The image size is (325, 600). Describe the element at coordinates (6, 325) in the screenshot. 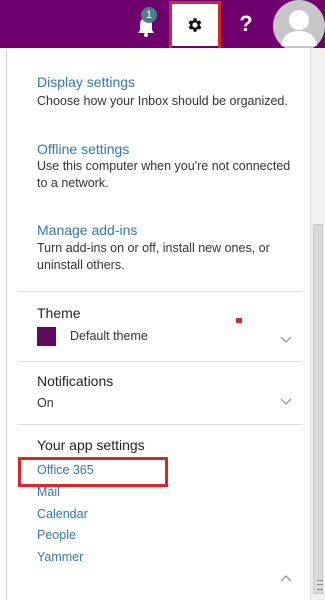

I see `panel-left-border` at that location.